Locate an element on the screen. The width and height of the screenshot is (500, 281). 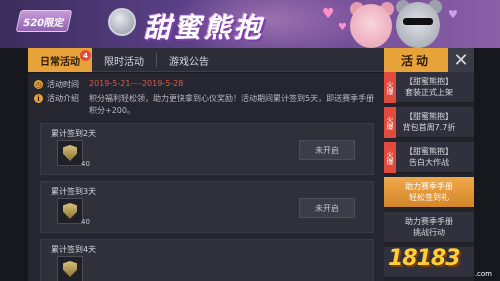
sidebar-item-label: 助力赛季手册 挑战行动 is located at coordinates (429, 227).